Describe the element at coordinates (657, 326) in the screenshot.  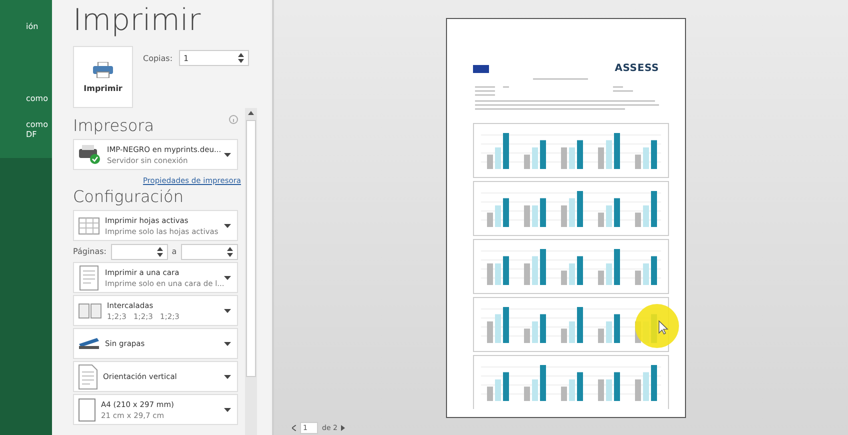
I see `cursor-highlight-drawing` at that location.